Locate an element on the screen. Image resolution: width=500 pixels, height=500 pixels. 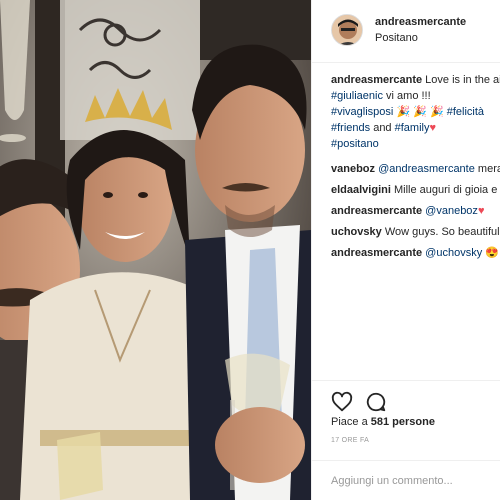
comment-username: uchovsky is located at coordinates (356, 232).